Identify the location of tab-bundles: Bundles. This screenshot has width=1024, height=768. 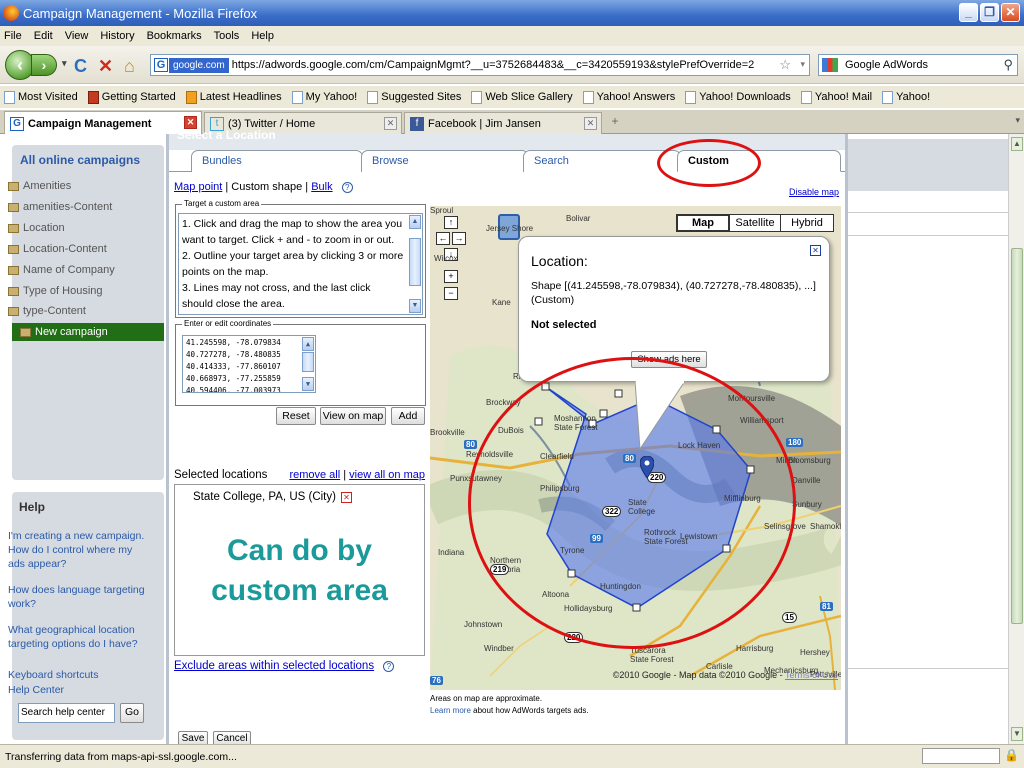
(277, 161).